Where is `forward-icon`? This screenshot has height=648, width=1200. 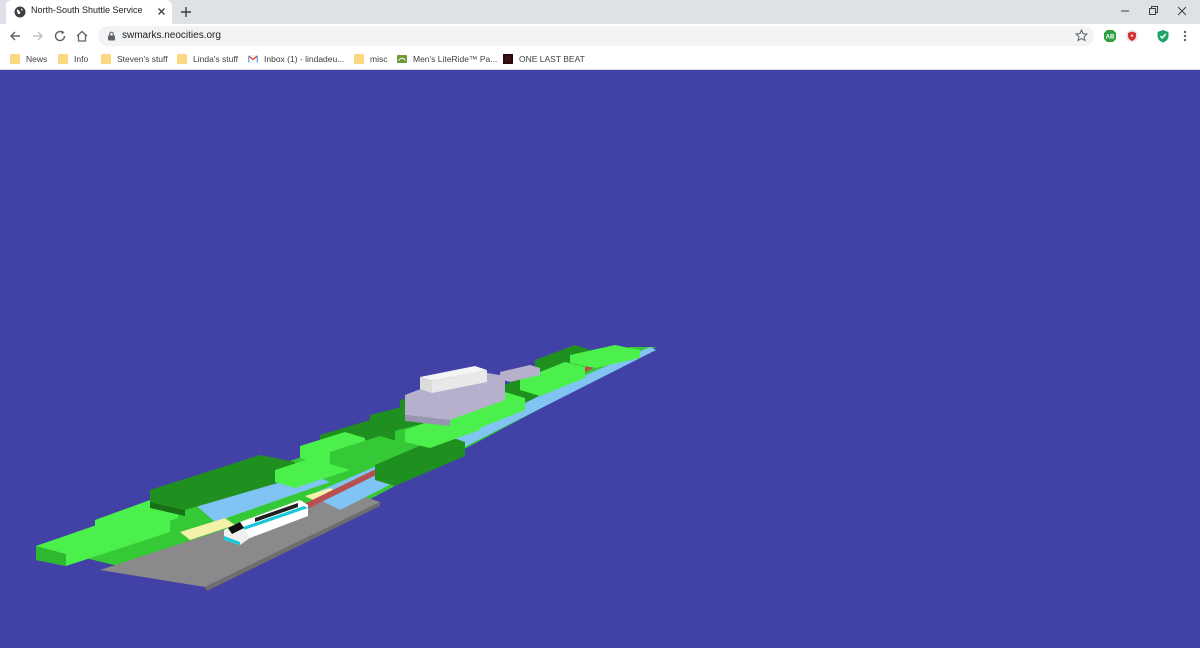
forward-icon is located at coordinates (38, 36).